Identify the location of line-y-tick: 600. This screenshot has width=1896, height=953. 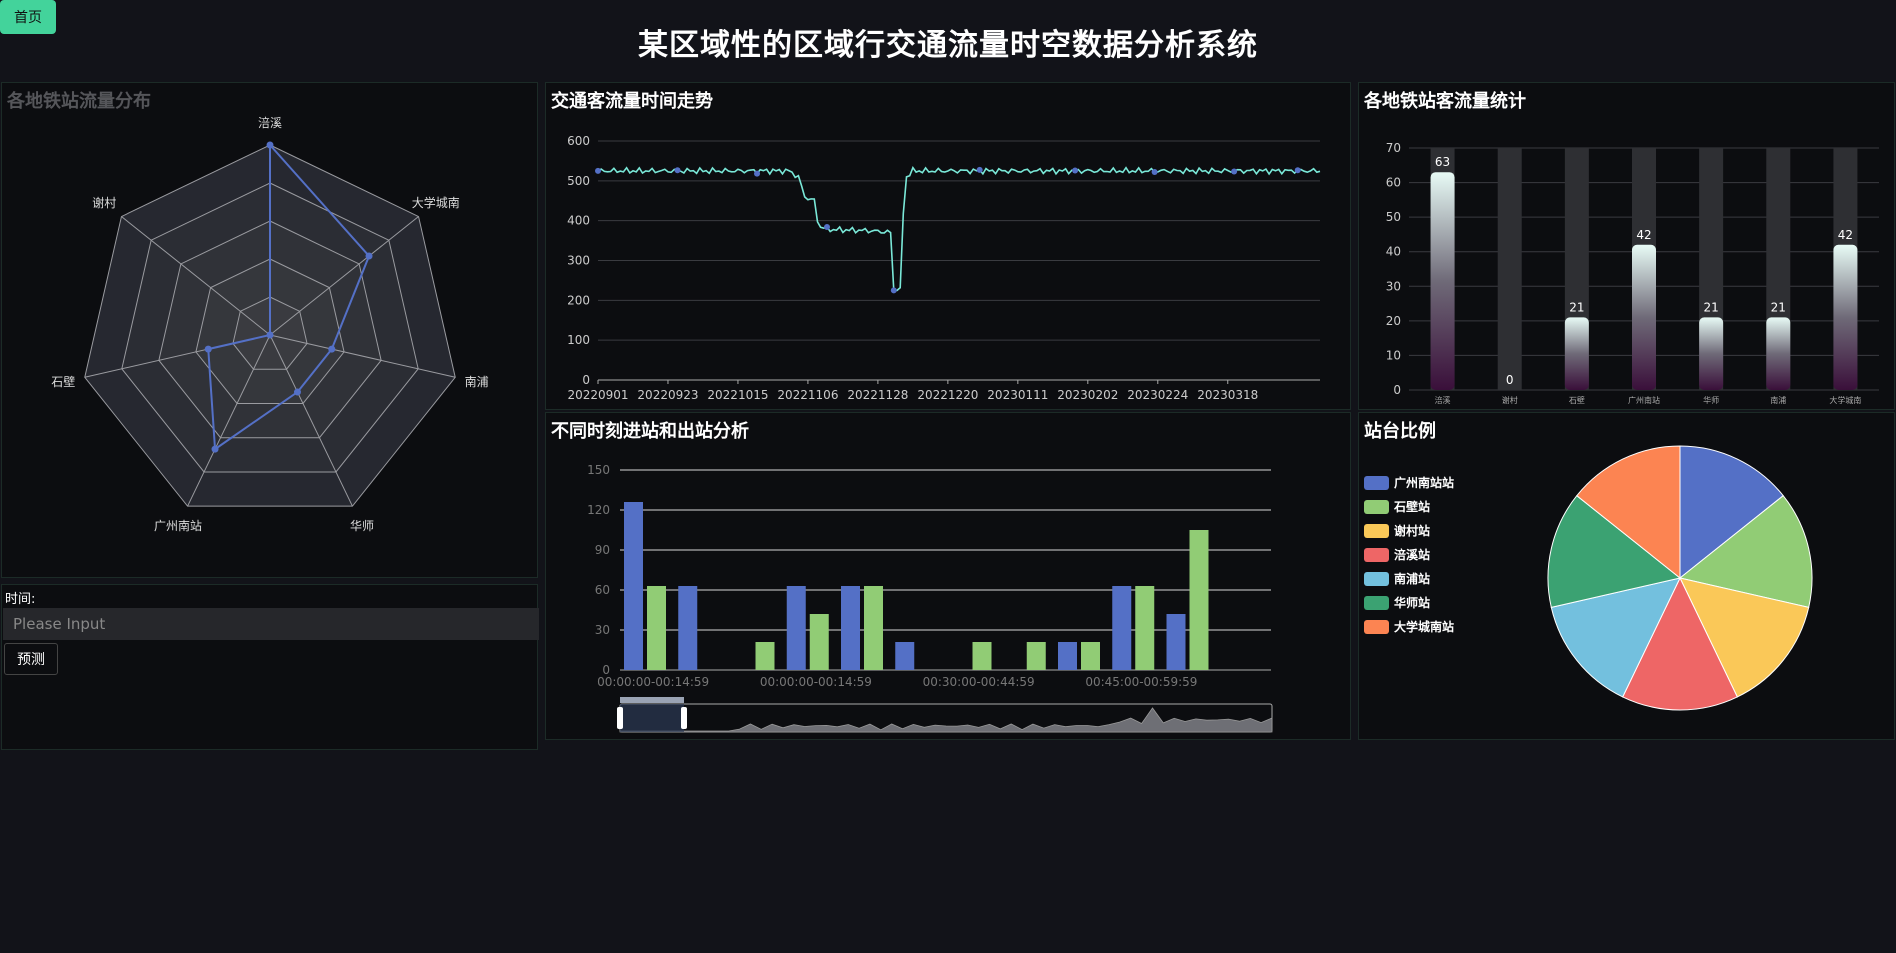
(578, 141).